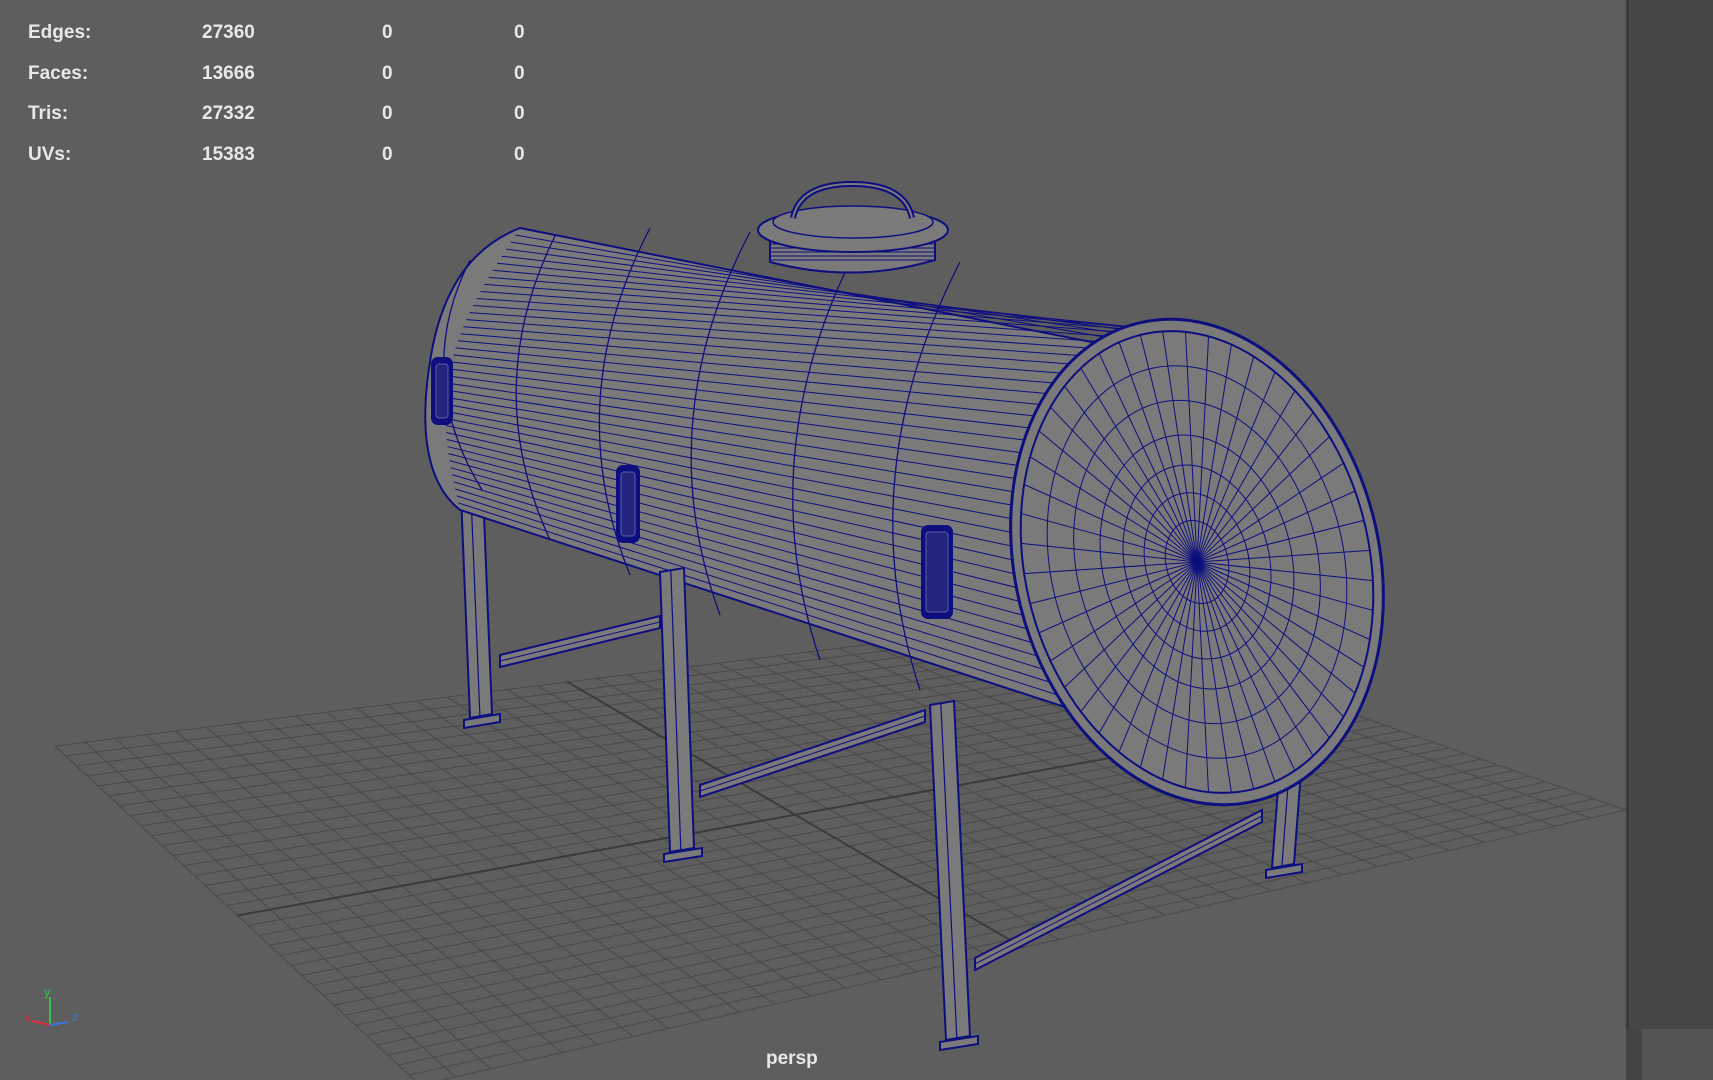 This screenshot has height=1080, width=1713. Describe the element at coordinates (60, 32) in the screenshot. I see `hud-label: Edges:` at that location.